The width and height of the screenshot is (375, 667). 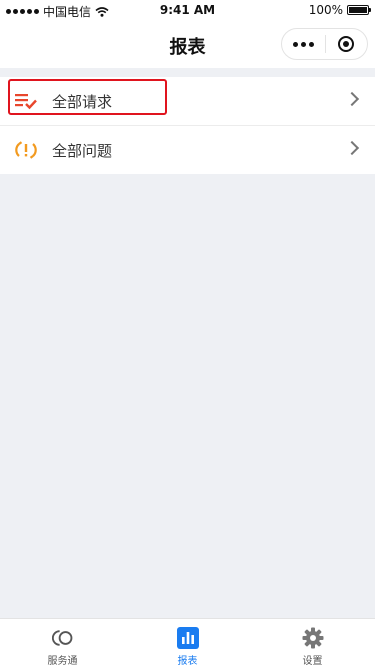 What do you see at coordinates (346, 44) in the screenshot?
I see `close-ring-icon` at bounding box center [346, 44].